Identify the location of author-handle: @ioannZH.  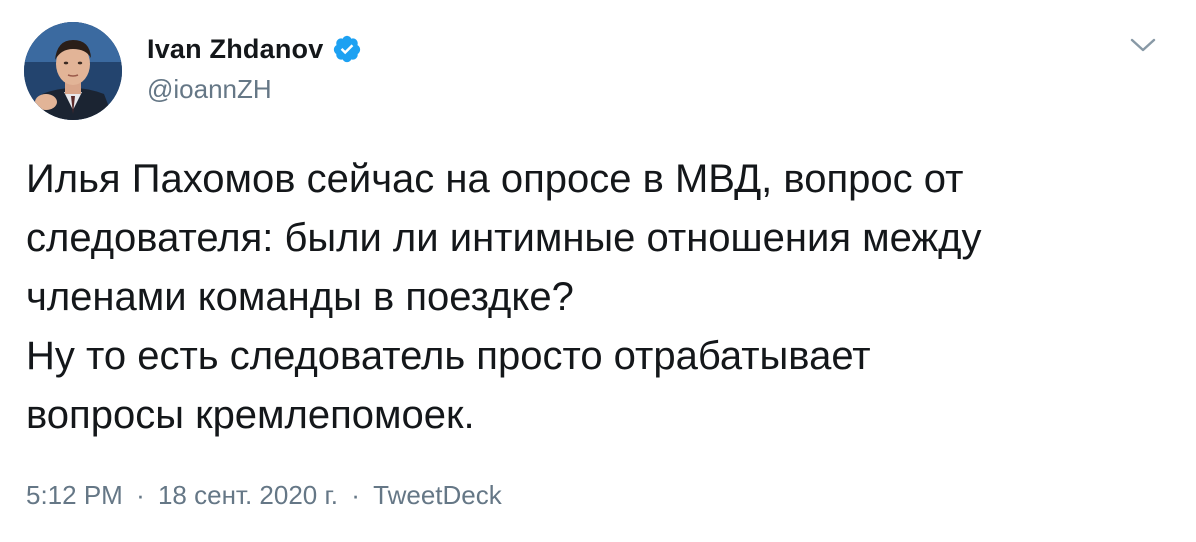
(254, 89).